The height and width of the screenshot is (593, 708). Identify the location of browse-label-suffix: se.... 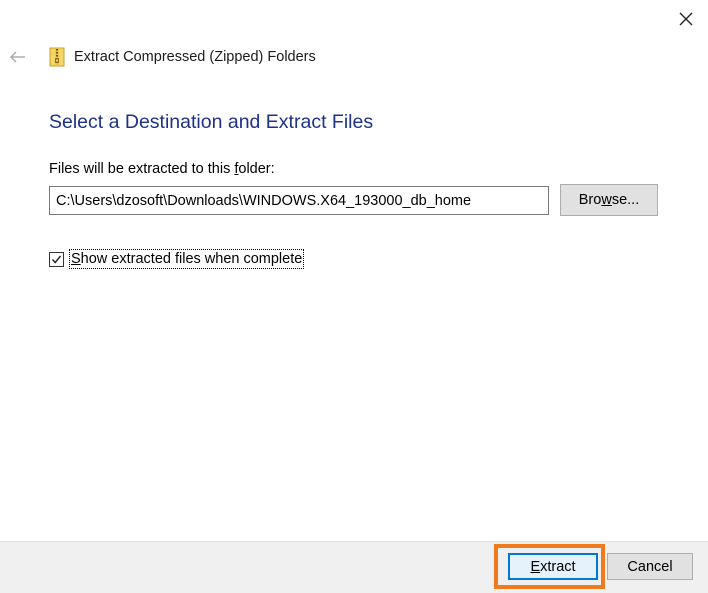
(625, 200).